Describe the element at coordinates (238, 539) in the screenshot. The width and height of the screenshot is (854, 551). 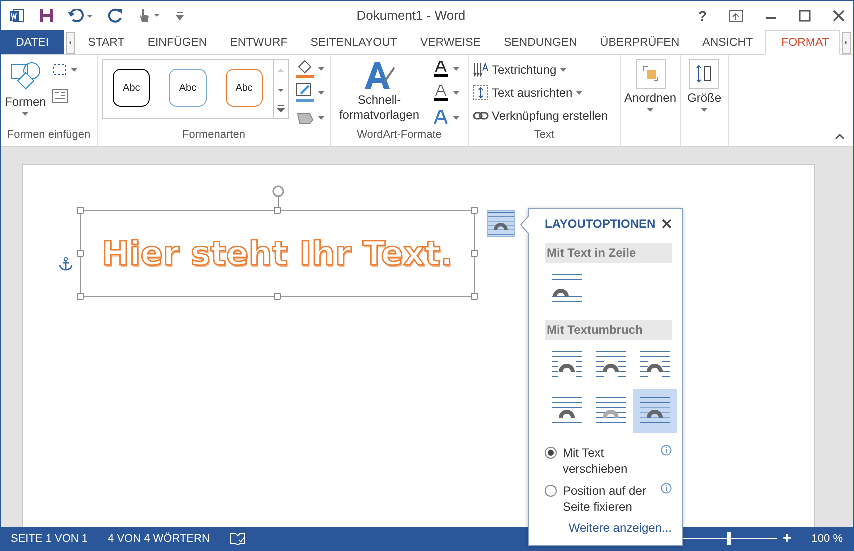
I see `proofing-book-icon` at that location.